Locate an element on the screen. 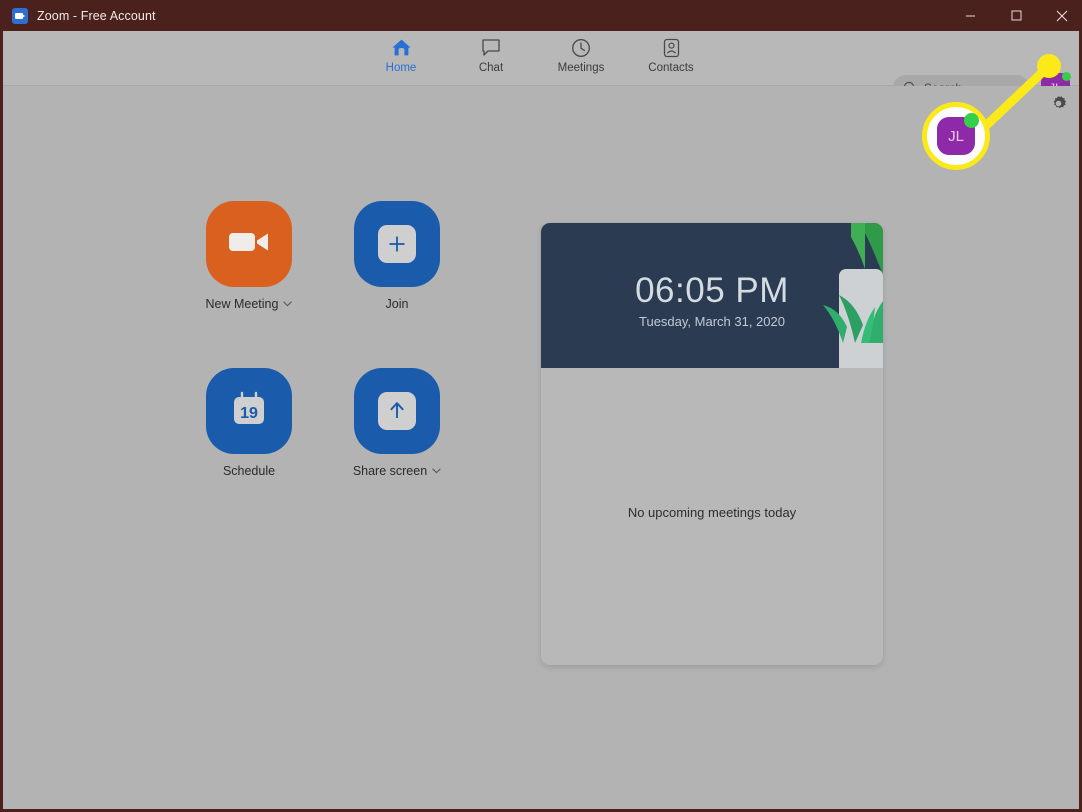 The height and width of the screenshot is (812, 1082). share-screen-label-row: Share screen is located at coordinates (397, 471).